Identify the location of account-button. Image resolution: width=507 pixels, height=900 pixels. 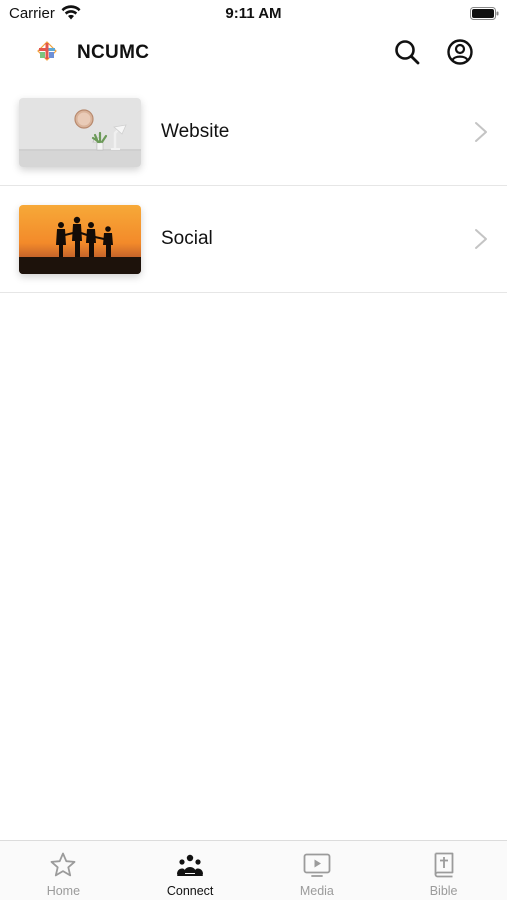
(460, 52).